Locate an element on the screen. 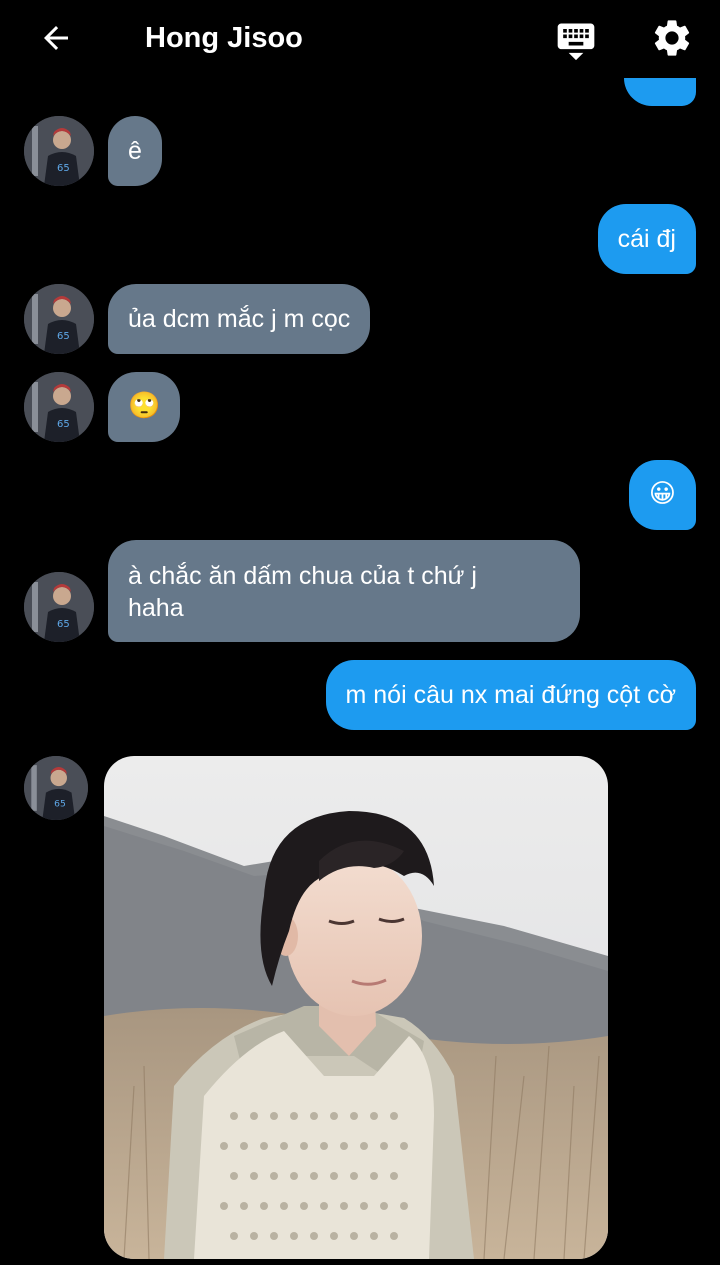 This screenshot has width=720, height=1265. message-bubble-incoming: à chắc ăn dấm chua của t chứ j haha is located at coordinates (344, 591).